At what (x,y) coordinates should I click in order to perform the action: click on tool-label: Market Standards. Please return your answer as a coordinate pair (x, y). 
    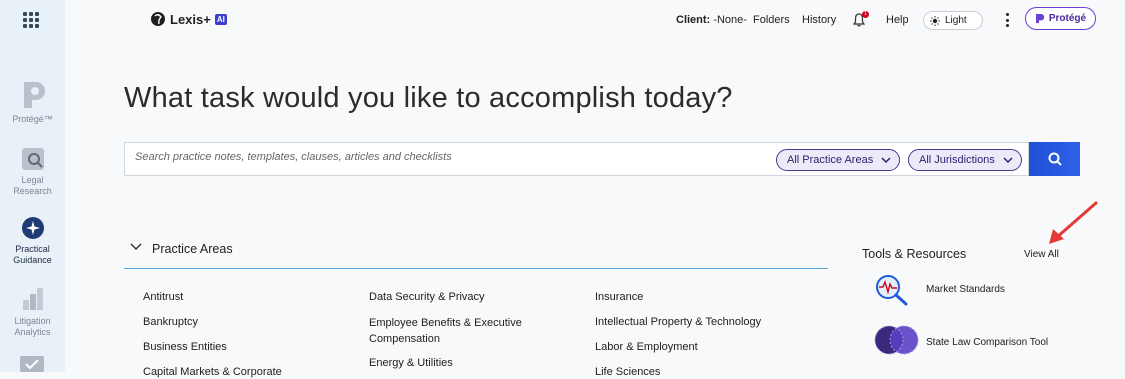
    Looking at the image, I should click on (965, 289).